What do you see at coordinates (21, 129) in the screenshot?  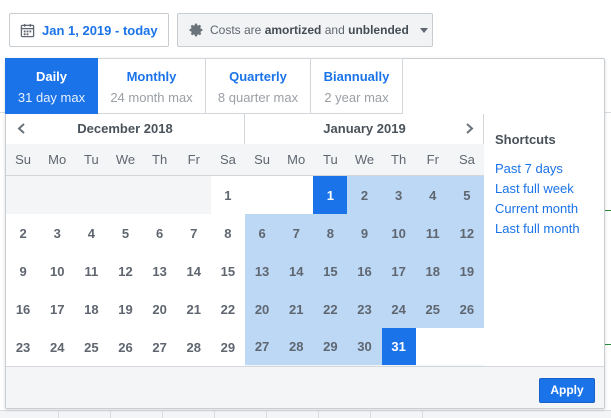 I see `prev-month-button` at bounding box center [21, 129].